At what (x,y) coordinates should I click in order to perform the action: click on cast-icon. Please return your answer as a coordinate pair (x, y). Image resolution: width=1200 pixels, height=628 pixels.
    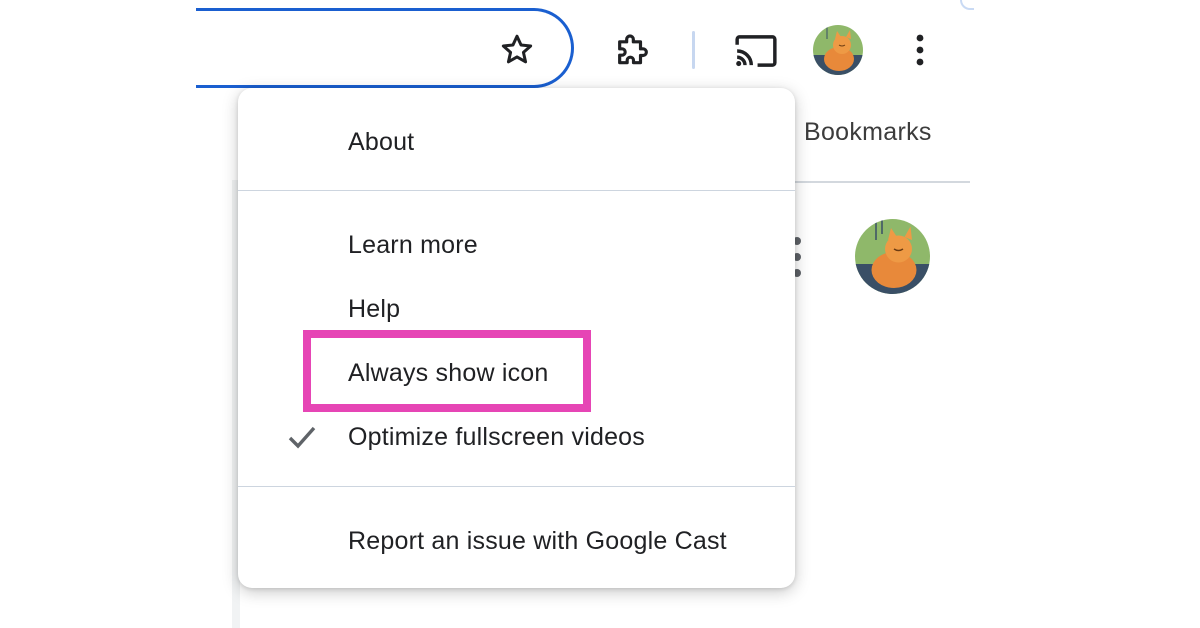
    Looking at the image, I should click on (756, 51).